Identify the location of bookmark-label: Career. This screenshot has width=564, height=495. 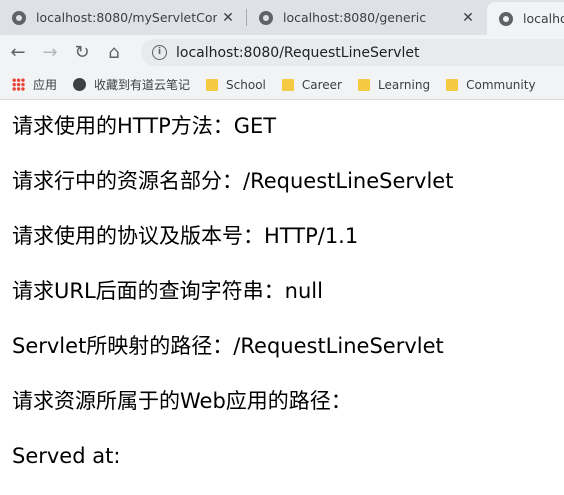
(321, 84).